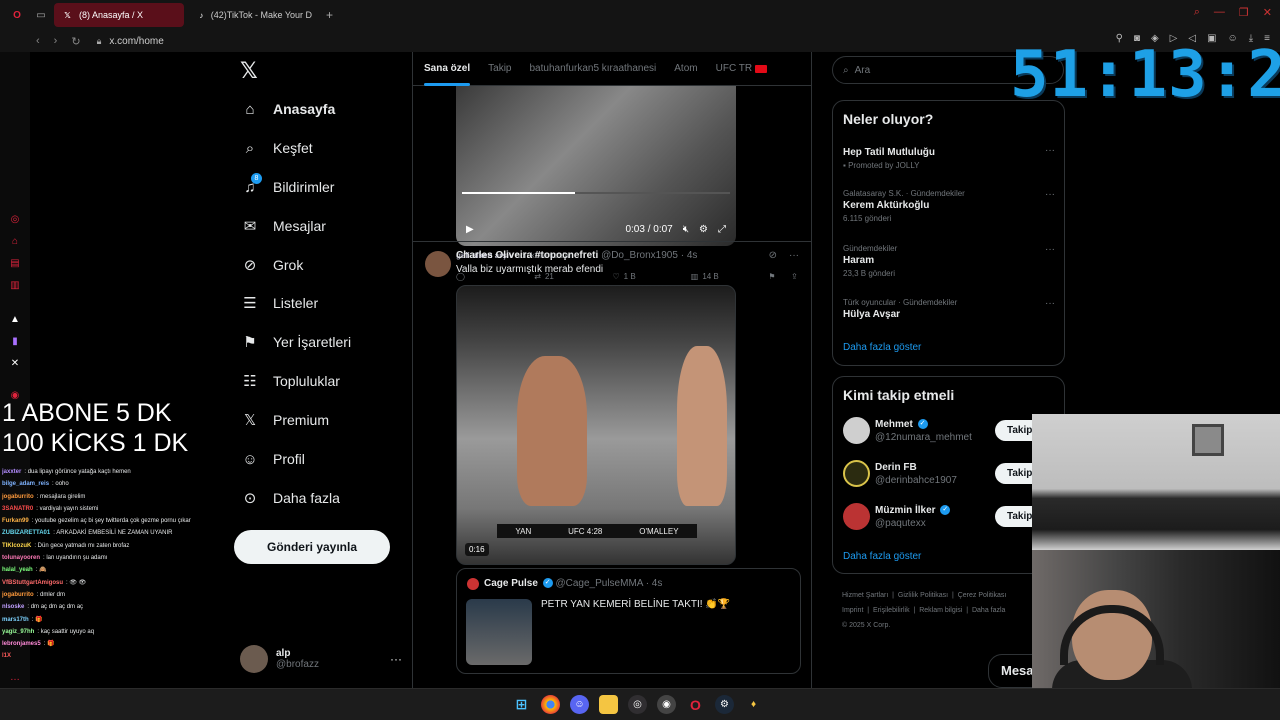  What do you see at coordinates (41, 15) in the screenshot?
I see `workspaces-icon: ▭` at bounding box center [41, 15].